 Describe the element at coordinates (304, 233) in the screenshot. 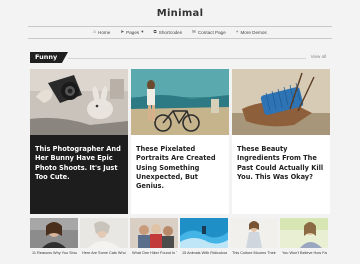

I see `woman-outdoor-photo` at that location.